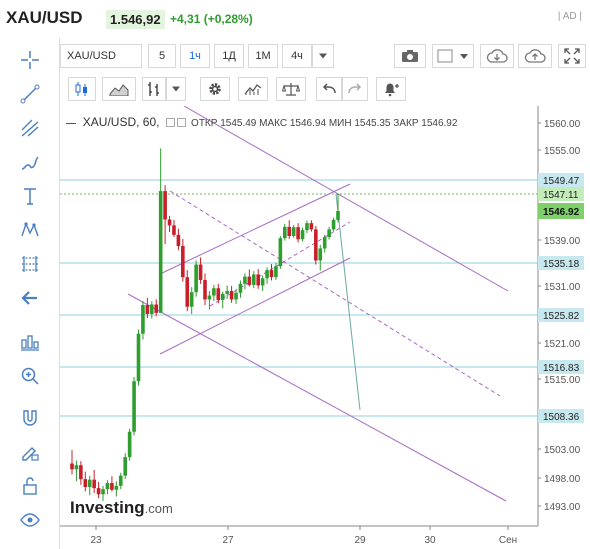 This screenshot has width=590, height=549. What do you see at coordinates (182, 122) in the screenshot?
I see `legend-close-icon` at bounding box center [182, 122].